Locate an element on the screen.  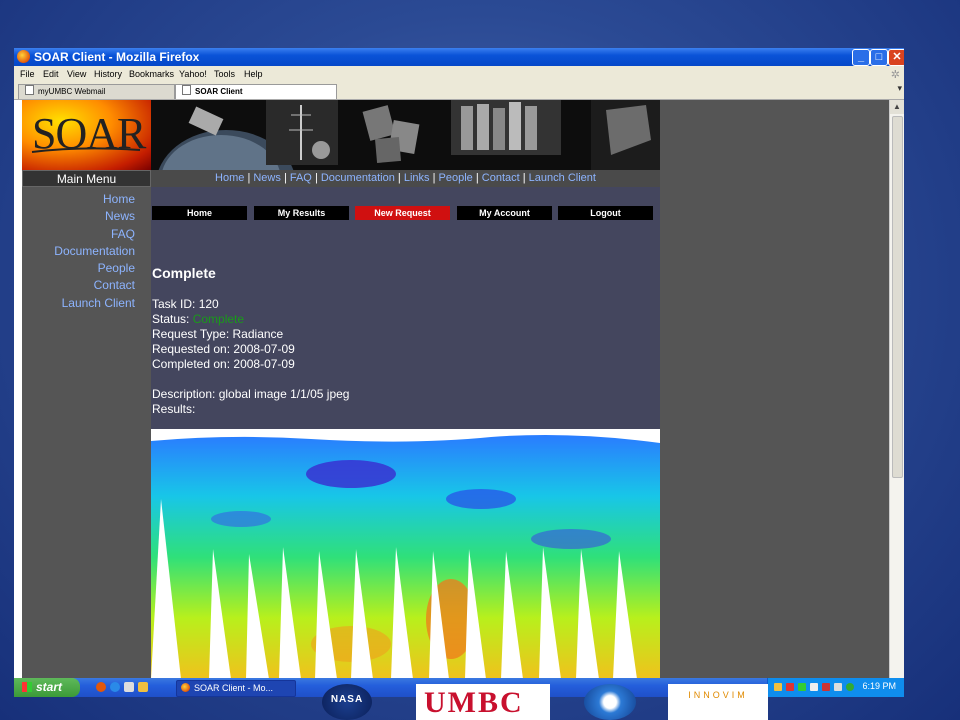
menu-history: History is located at coordinates (108, 74).